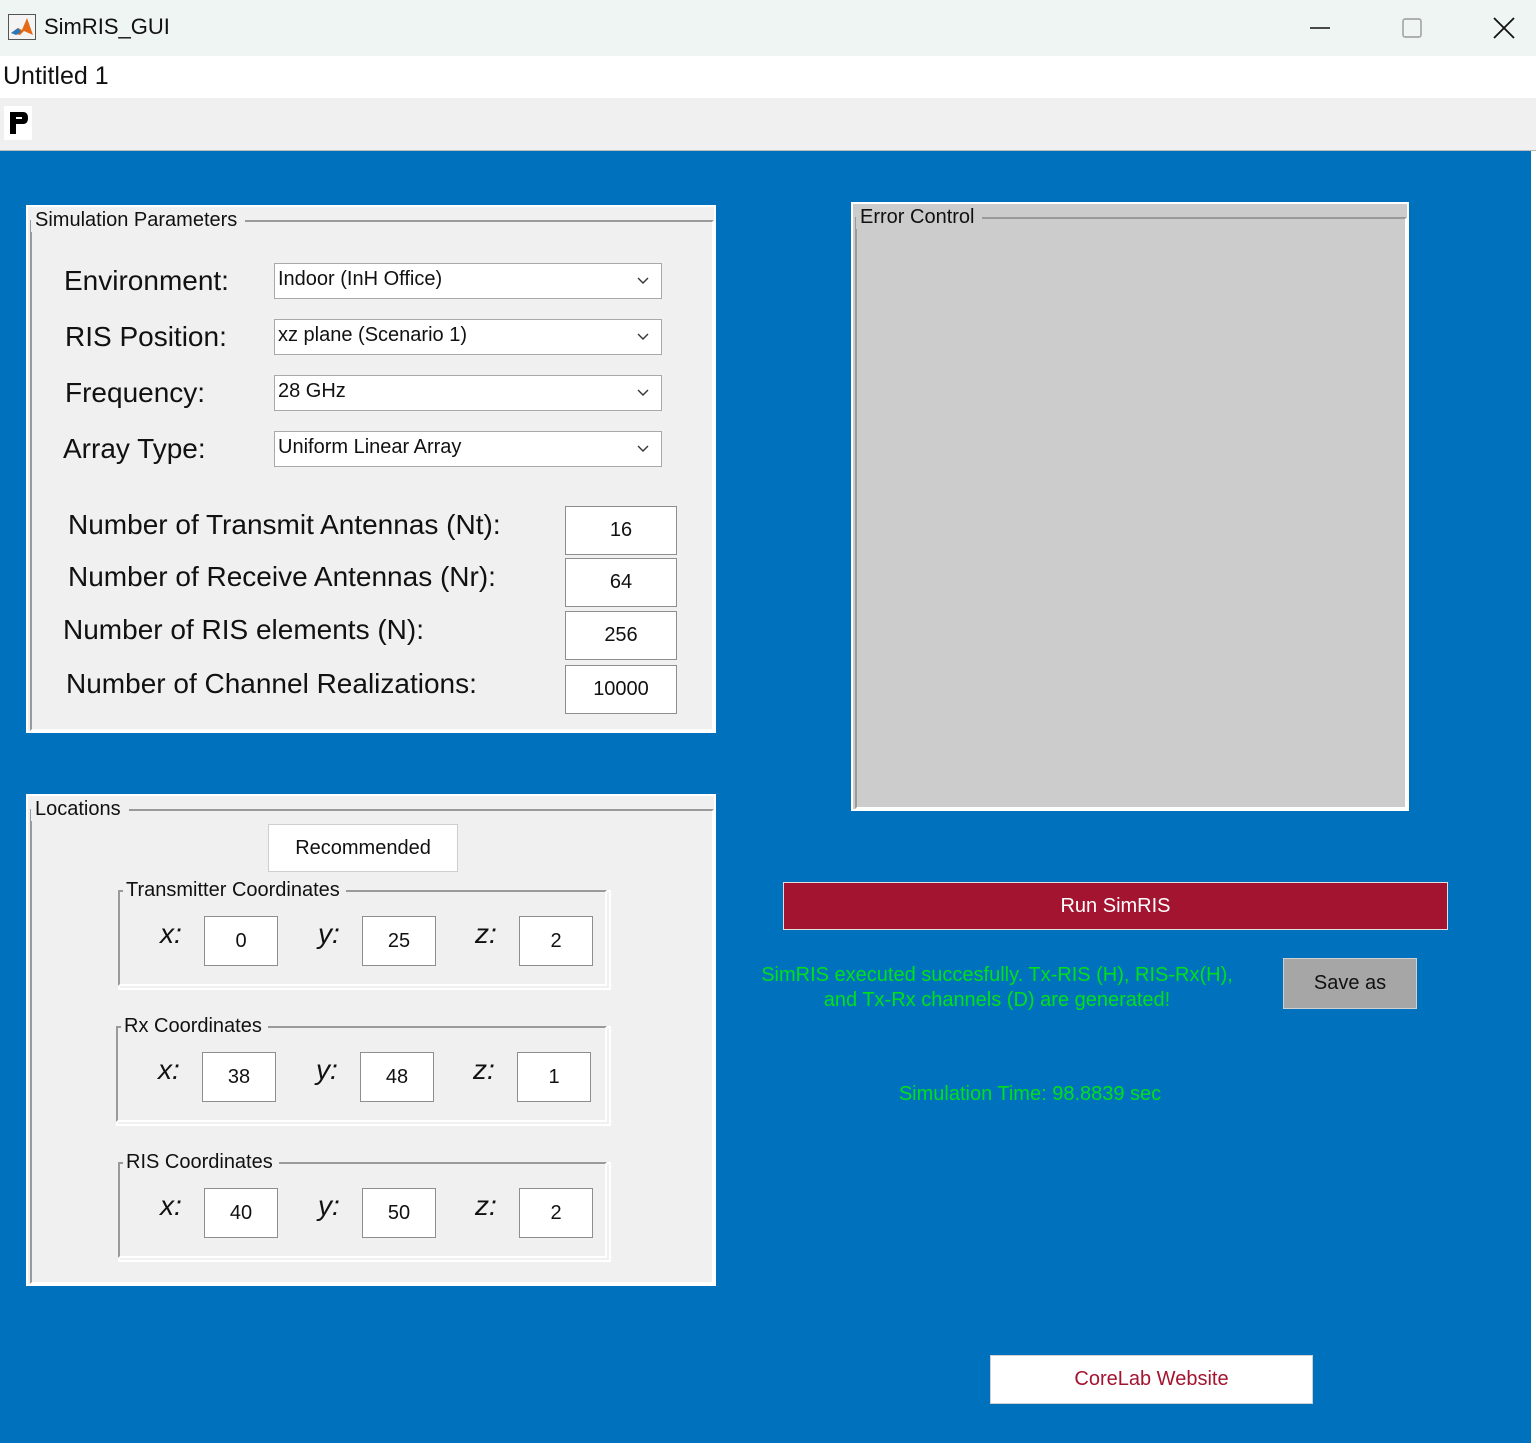 Image resolution: width=1536 pixels, height=1450 pixels. I want to click on rx-coordinates-group: Rx Coordinates x: y: z:, so click(363, 1070).